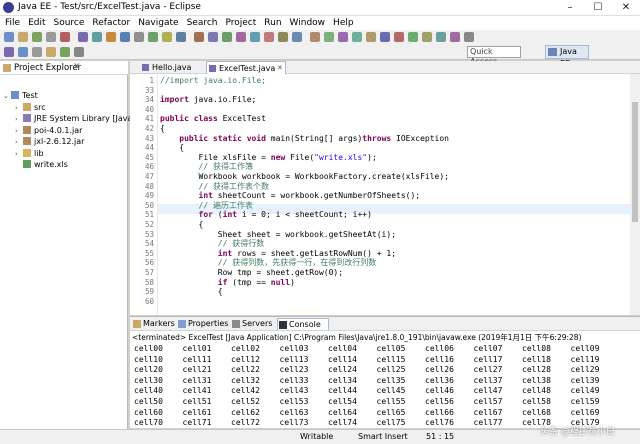 The image size is (640, 444). Describe the element at coordinates (7, 96) in the screenshot. I see `chevron-down-icon: ⌄` at that location.